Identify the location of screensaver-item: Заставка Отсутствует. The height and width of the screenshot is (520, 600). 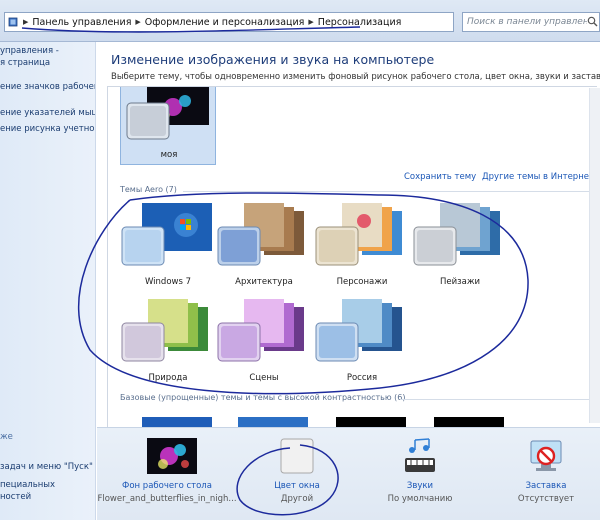
(546, 474).